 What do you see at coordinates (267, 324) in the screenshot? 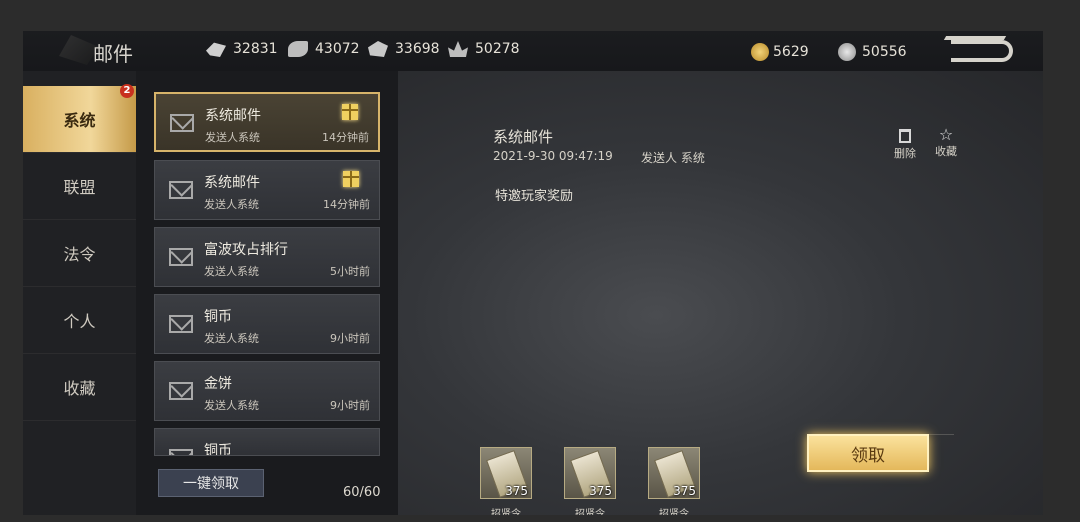
I see `mail-item: 铜币 发送人系统 9小时前` at bounding box center [267, 324].